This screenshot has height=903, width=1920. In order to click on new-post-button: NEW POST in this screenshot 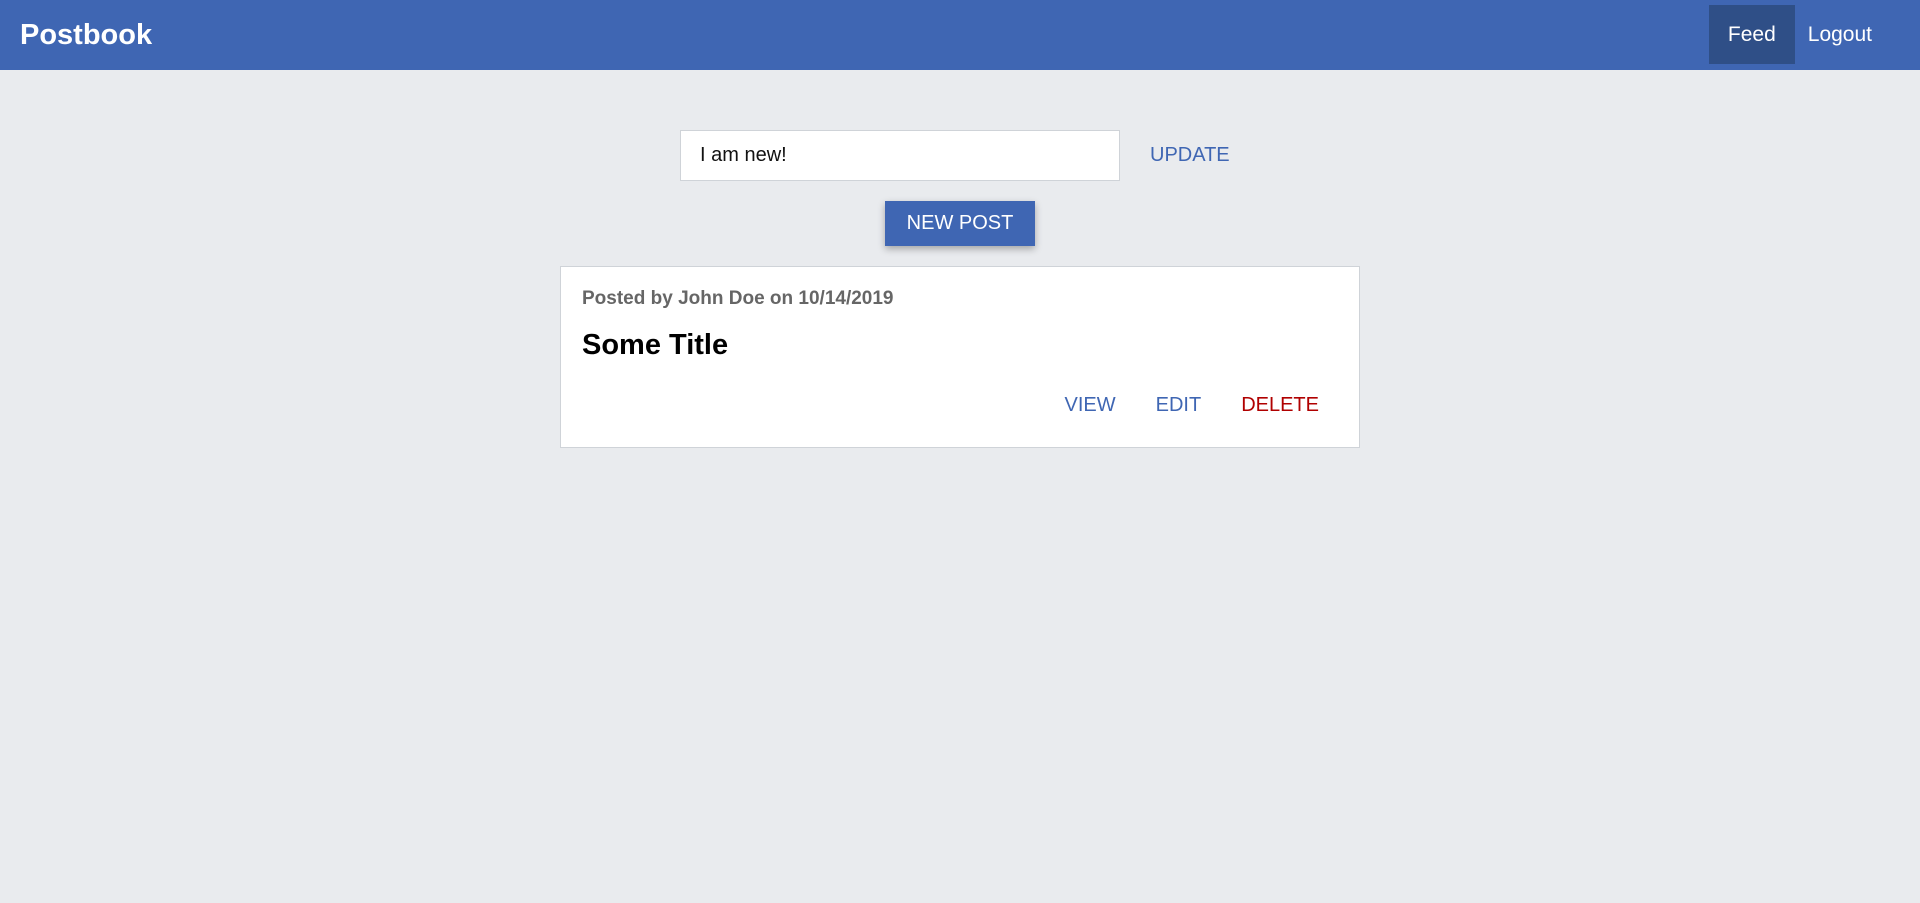, I will do `click(960, 223)`.